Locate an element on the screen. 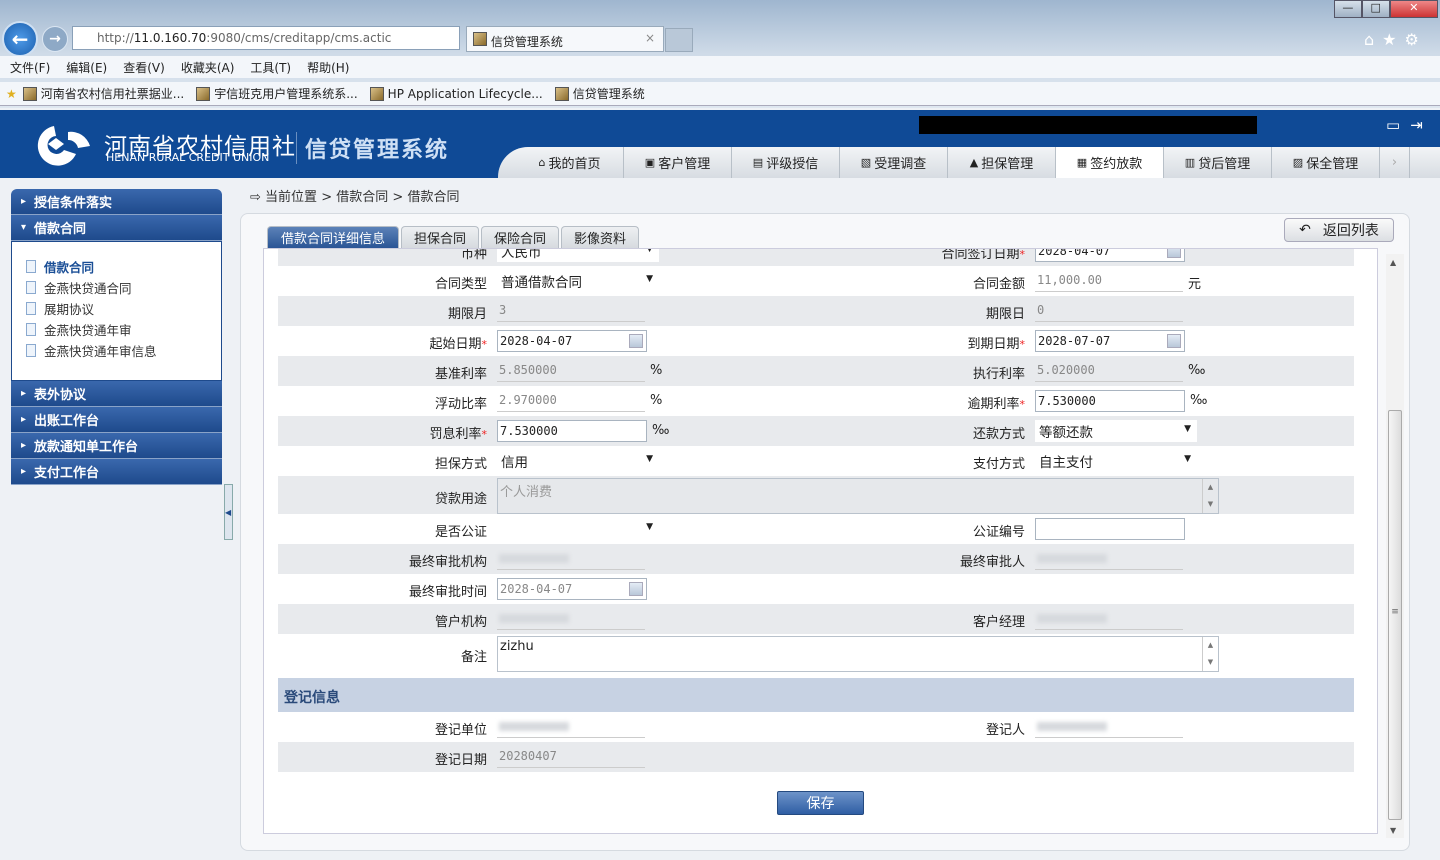 The width and height of the screenshot is (1440, 860). redacted-text is located at coordinates (534, 618).